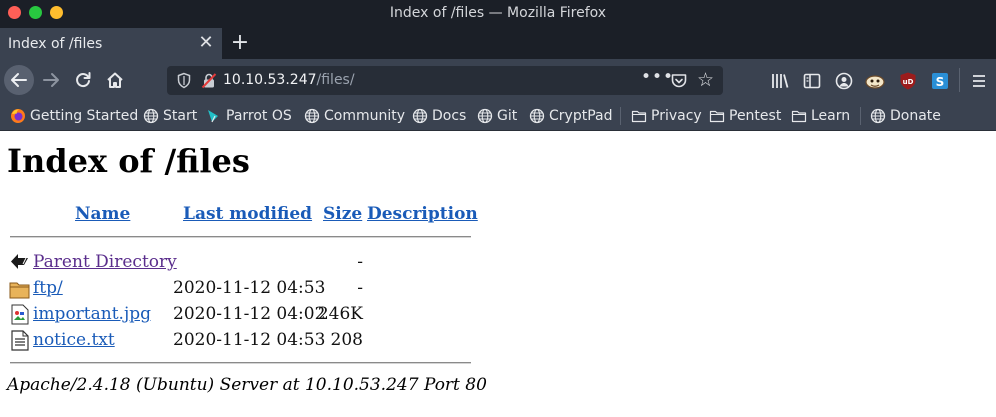 The image size is (996, 417). I want to click on bookmark-label: Pentest, so click(755, 116).